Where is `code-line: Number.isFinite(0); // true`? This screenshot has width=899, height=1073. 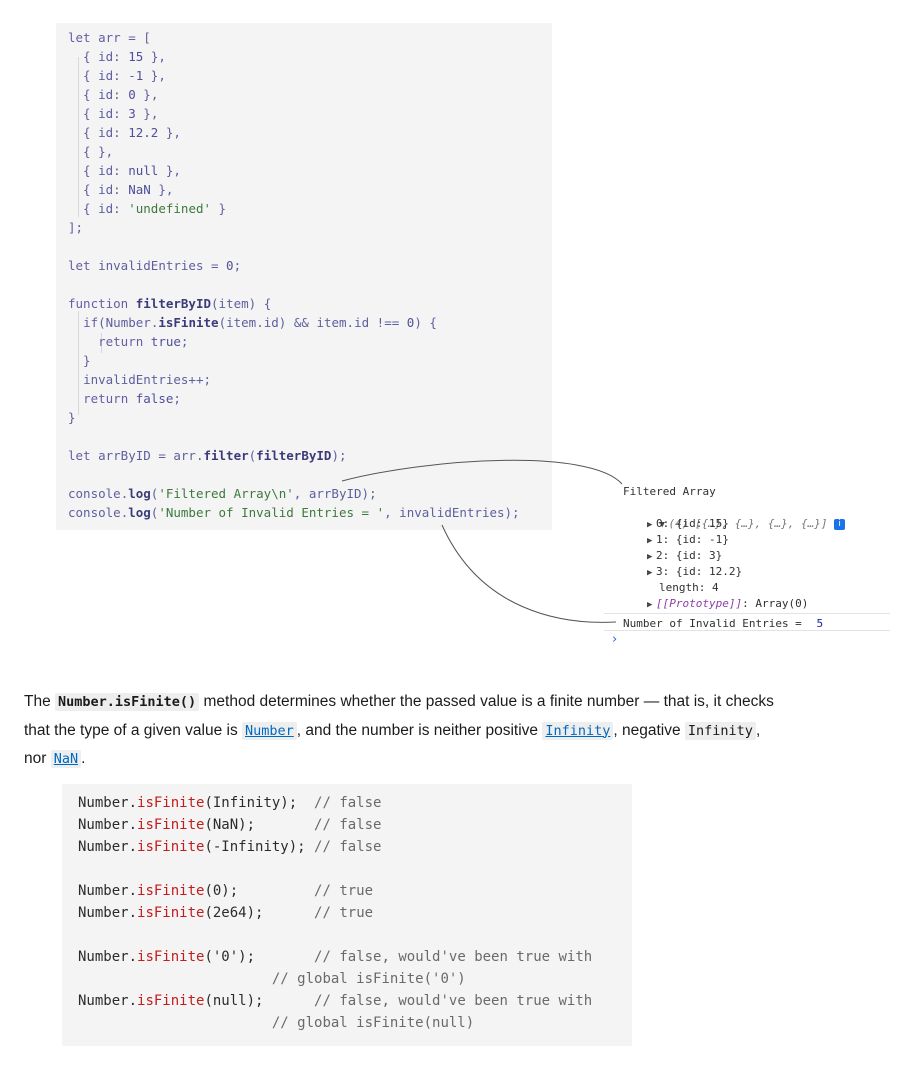
code-line: Number.isFinite(0); // true is located at coordinates (226, 891).